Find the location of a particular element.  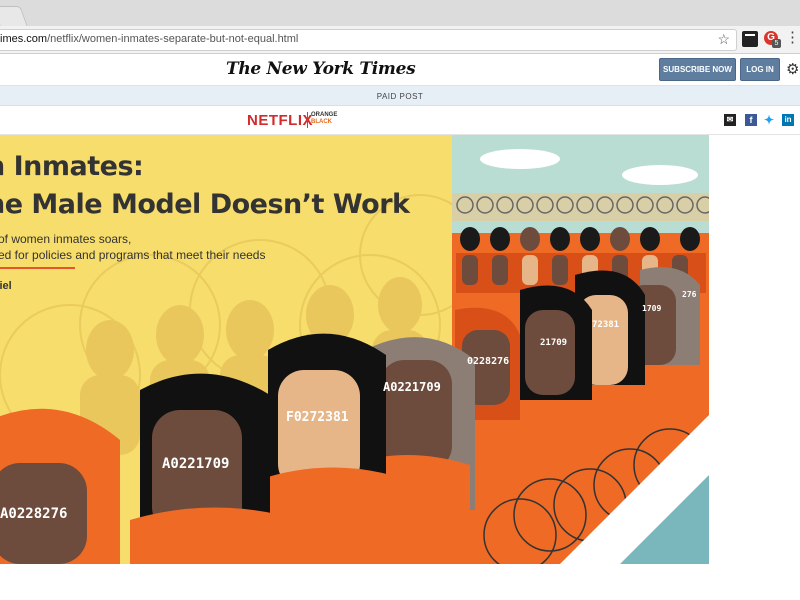

kebab-menu-icon: ⋮ is located at coordinates (792, 38).